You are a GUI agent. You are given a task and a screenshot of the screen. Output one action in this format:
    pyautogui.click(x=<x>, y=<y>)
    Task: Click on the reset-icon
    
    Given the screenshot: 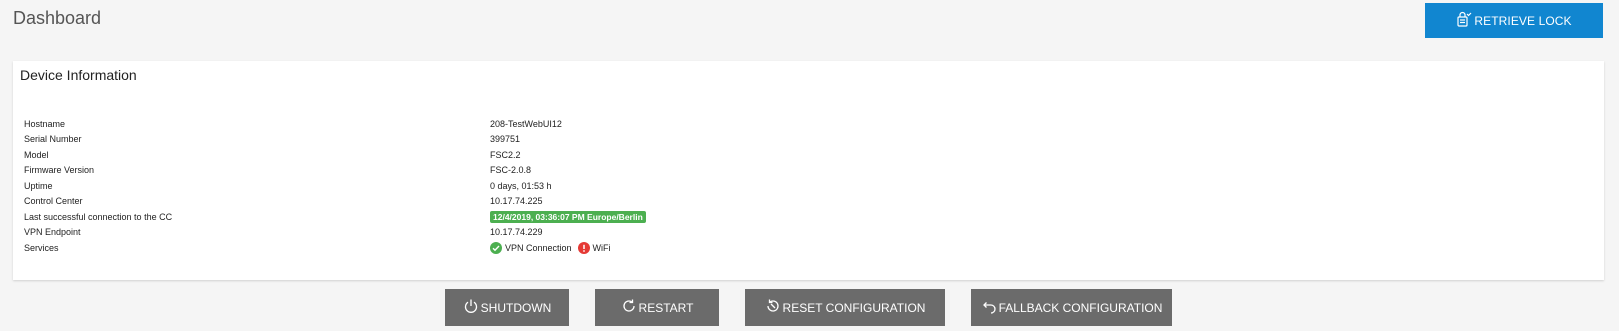 What is the action you would take?
    pyautogui.click(x=773, y=307)
    